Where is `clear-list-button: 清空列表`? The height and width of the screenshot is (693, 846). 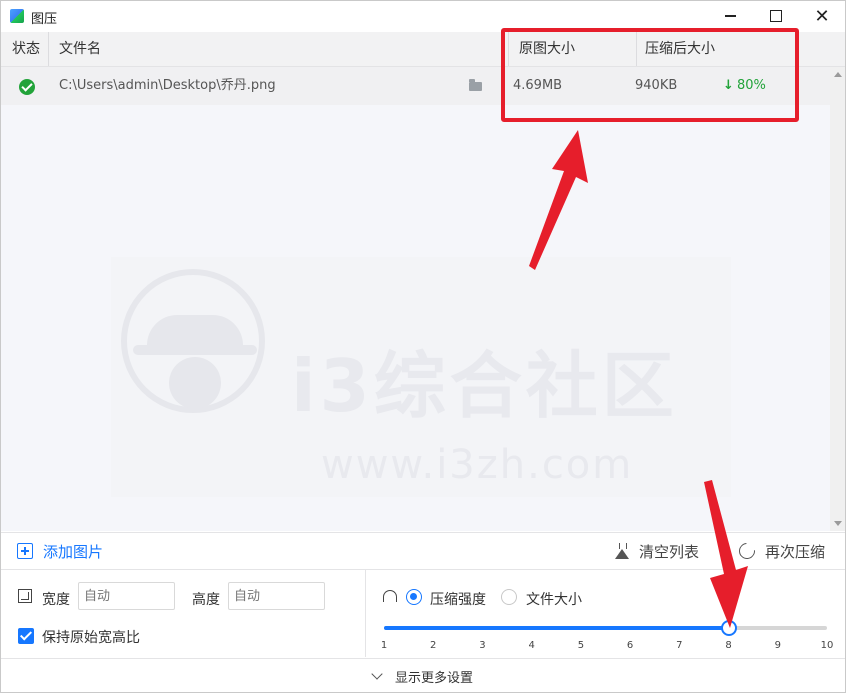 clear-list-button: 清空列表 is located at coordinates (657, 551).